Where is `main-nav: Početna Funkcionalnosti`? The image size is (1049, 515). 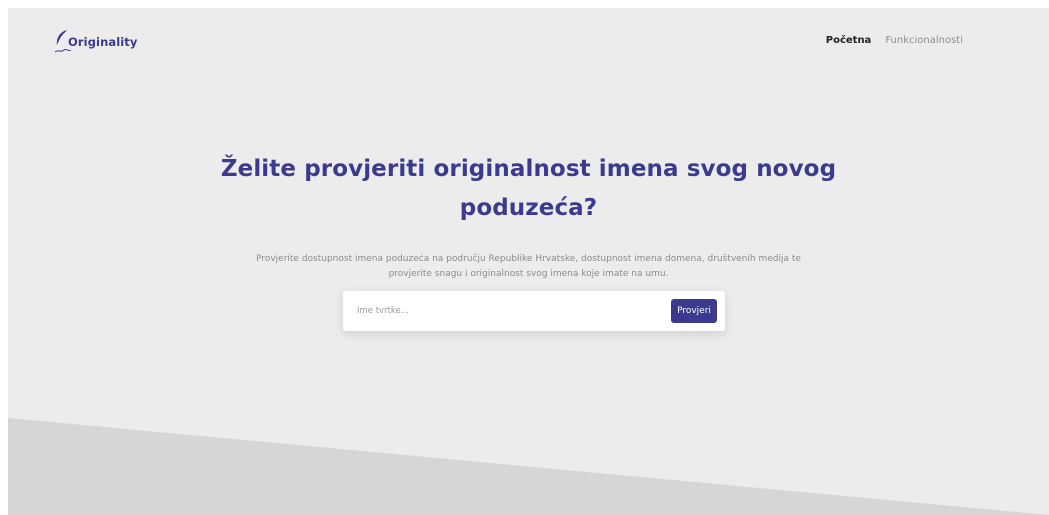 main-nav: Početna Funkcionalnosti is located at coordinates (894, 40).